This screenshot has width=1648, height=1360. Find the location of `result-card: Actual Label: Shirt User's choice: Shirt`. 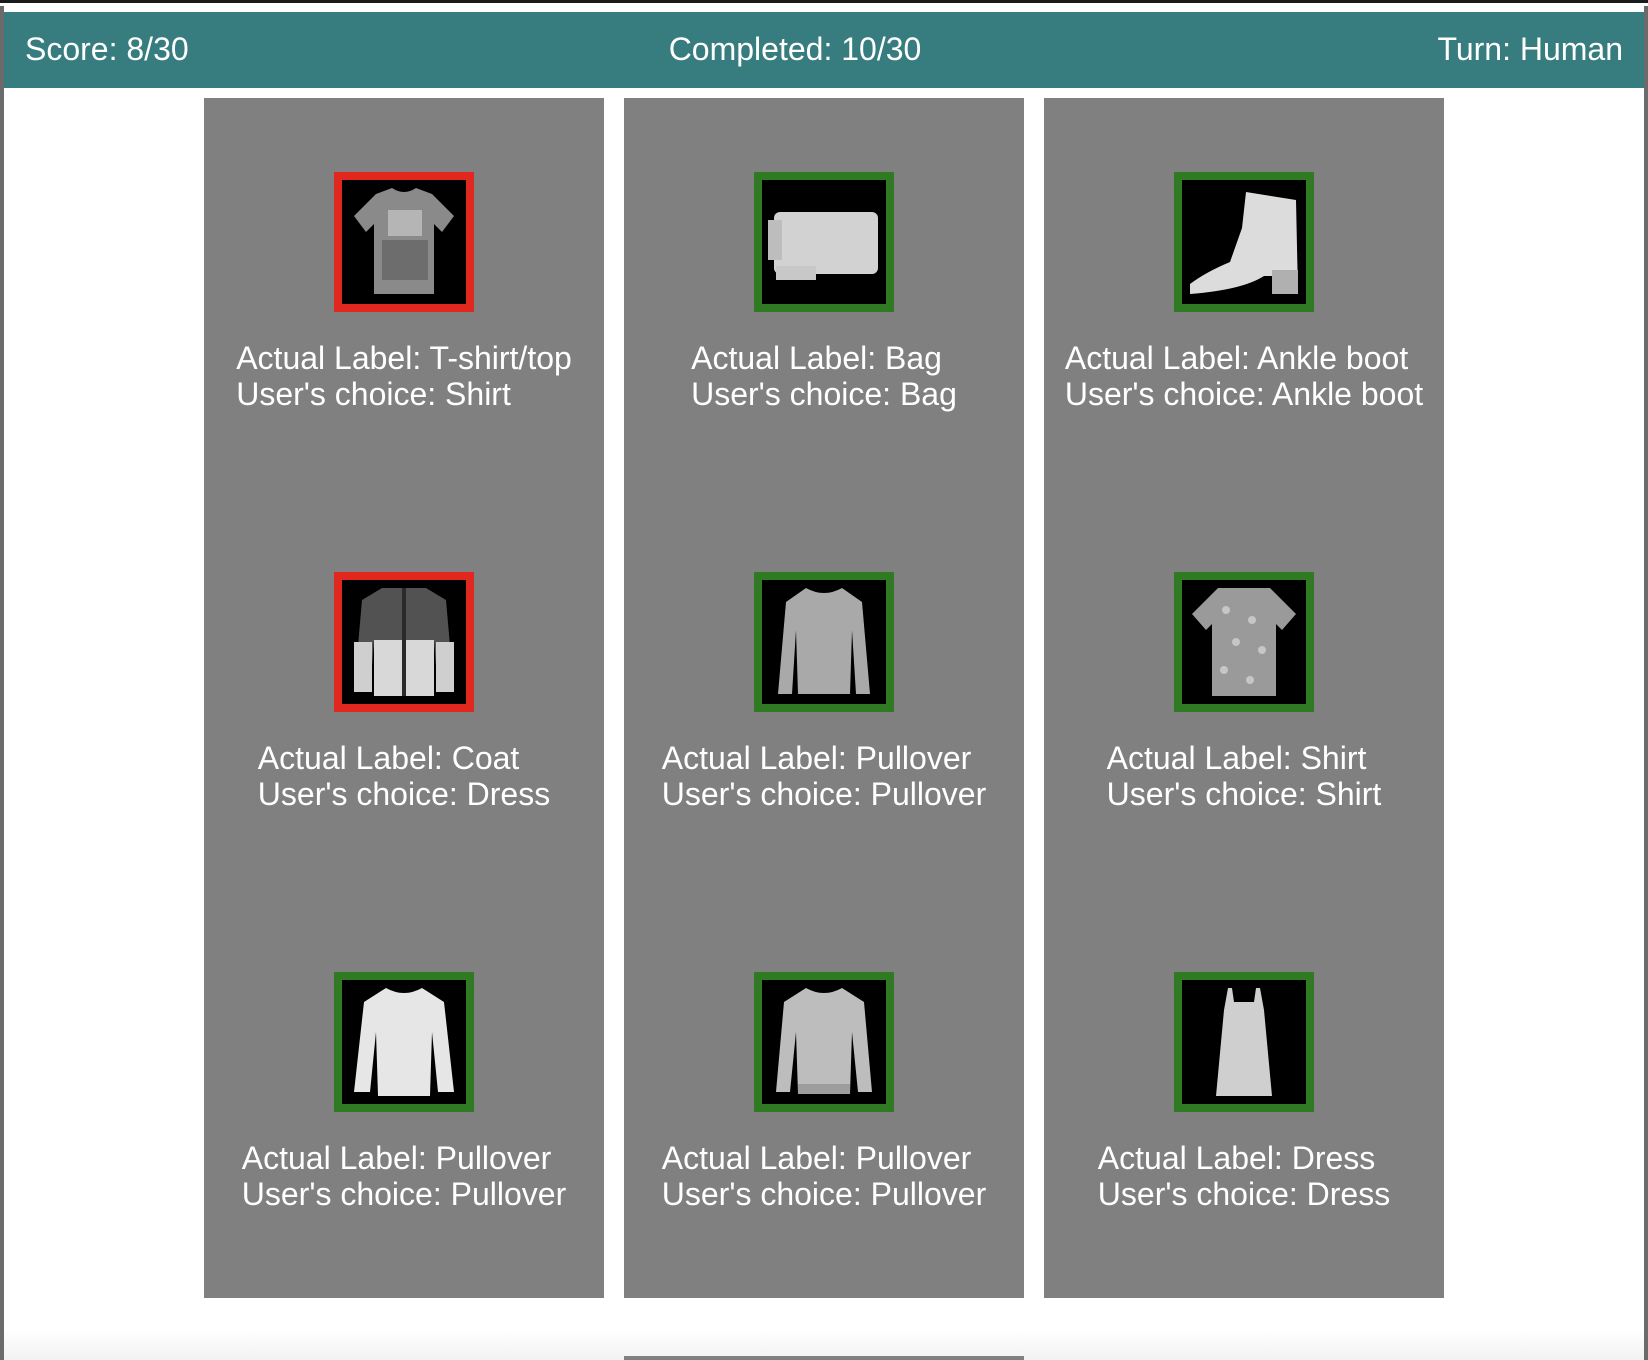

result-card: Actual Label: Shirt User's choice: Shirt is located at coordinates (1244, 698).